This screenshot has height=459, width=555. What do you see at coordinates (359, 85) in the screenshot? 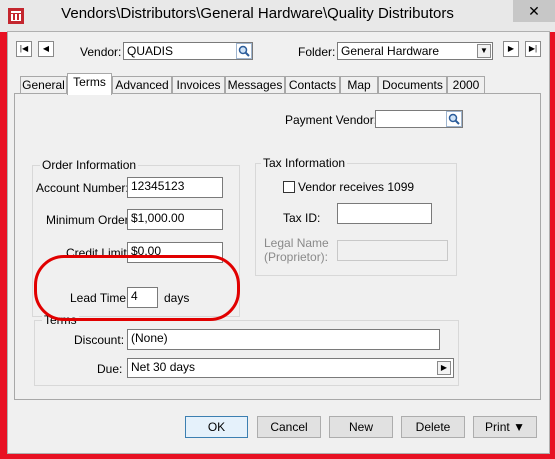
I see `tab-map: Map` at bounding box center [359, 85].